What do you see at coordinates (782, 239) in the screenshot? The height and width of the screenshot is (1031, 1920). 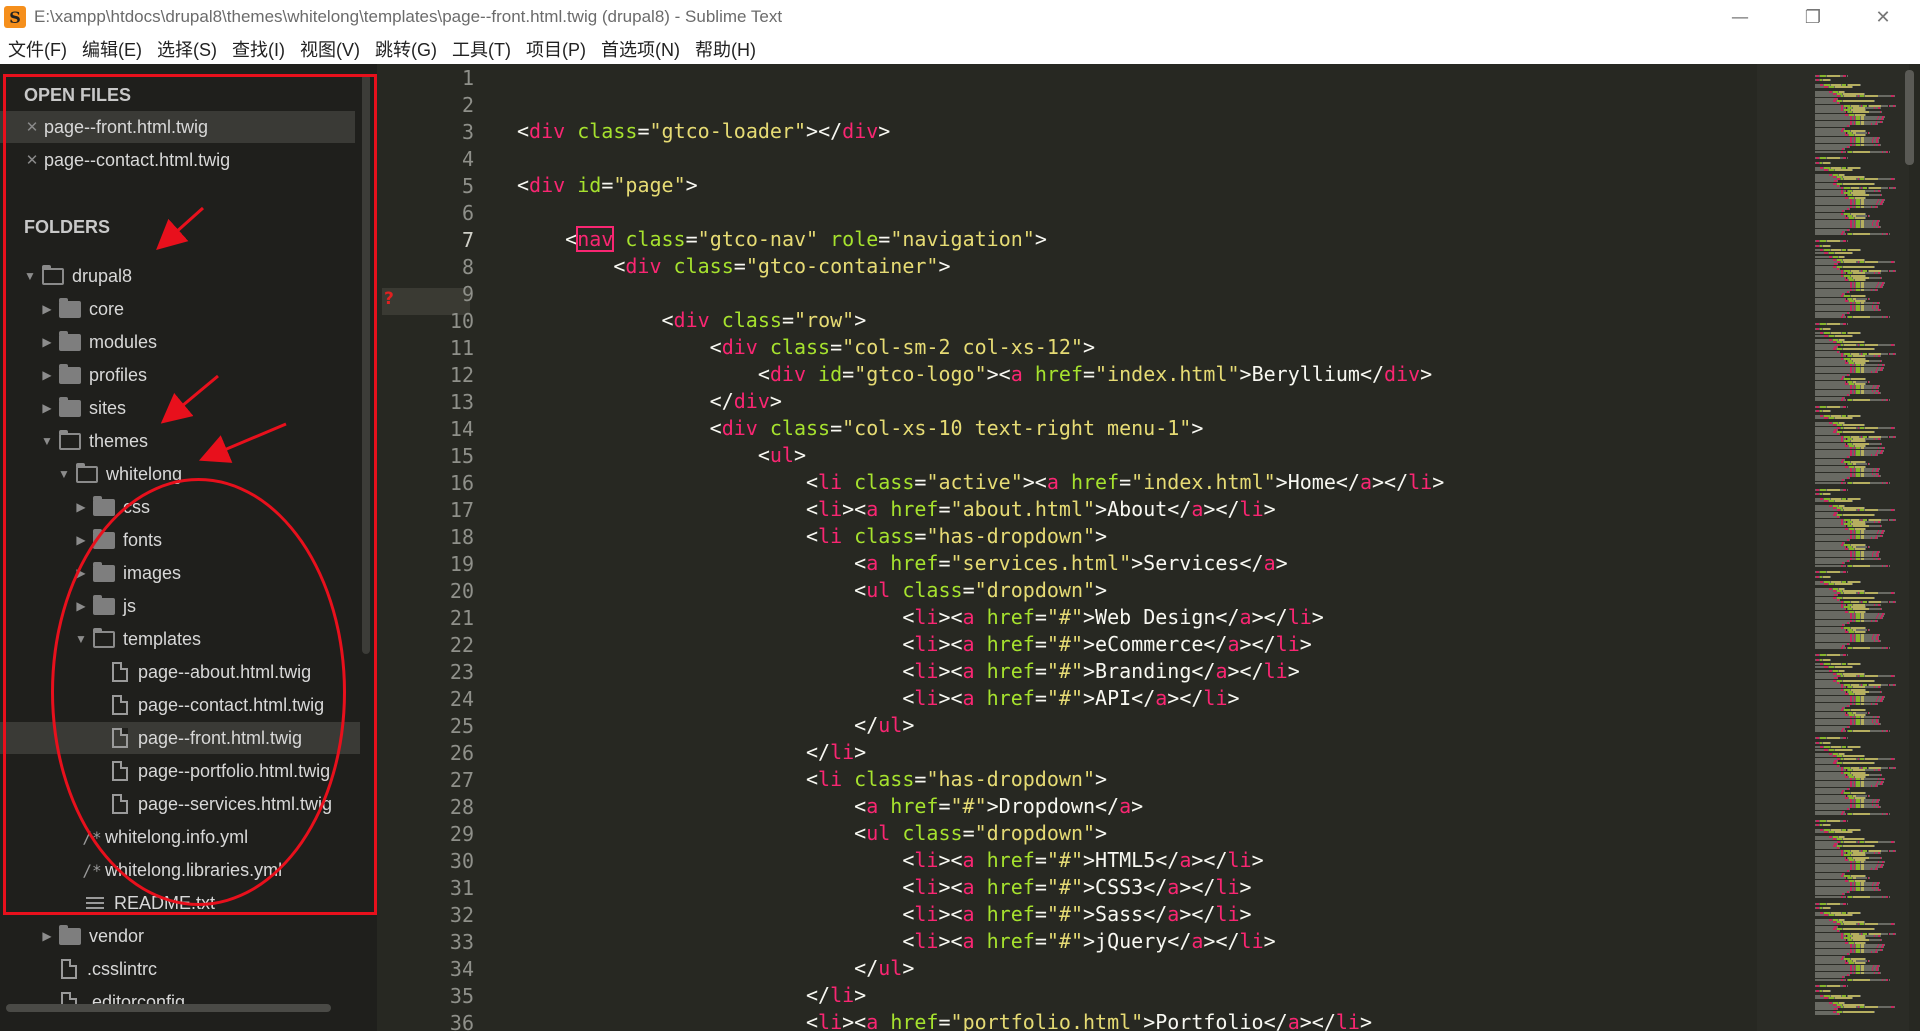 I see `code-line: <nav class="gtco-nav" role="navigation">` at bounding box center [782, 239].